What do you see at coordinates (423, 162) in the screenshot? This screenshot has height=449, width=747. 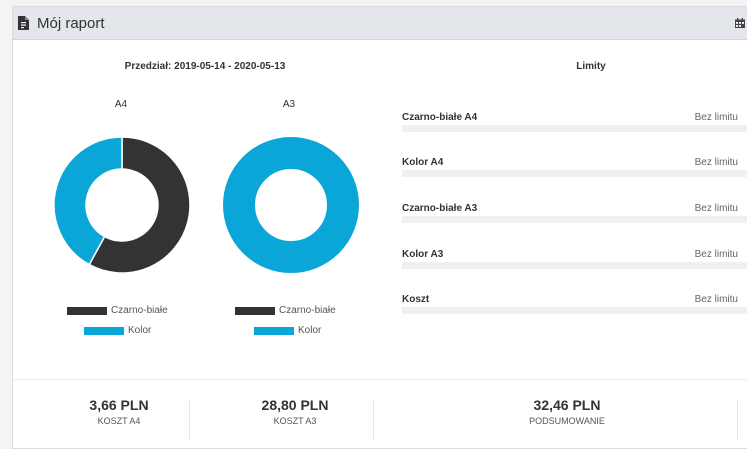 I see `limit-name: Kolor A4` at bounding box center [423, 162].